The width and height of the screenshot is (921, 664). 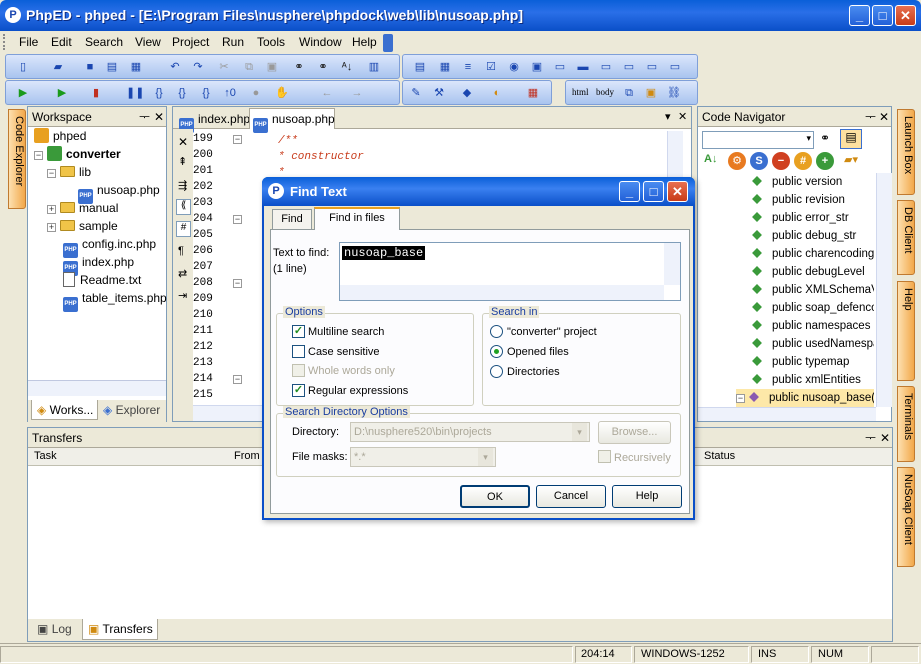 I want to click on frame-icon: ⧉, so click(x=629, y=93).